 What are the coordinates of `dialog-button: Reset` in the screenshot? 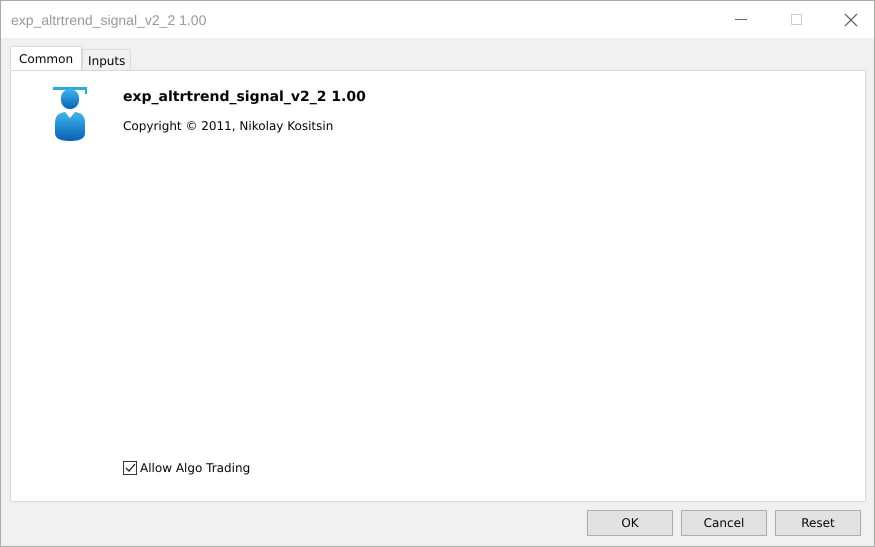 It's located at (818, 523).